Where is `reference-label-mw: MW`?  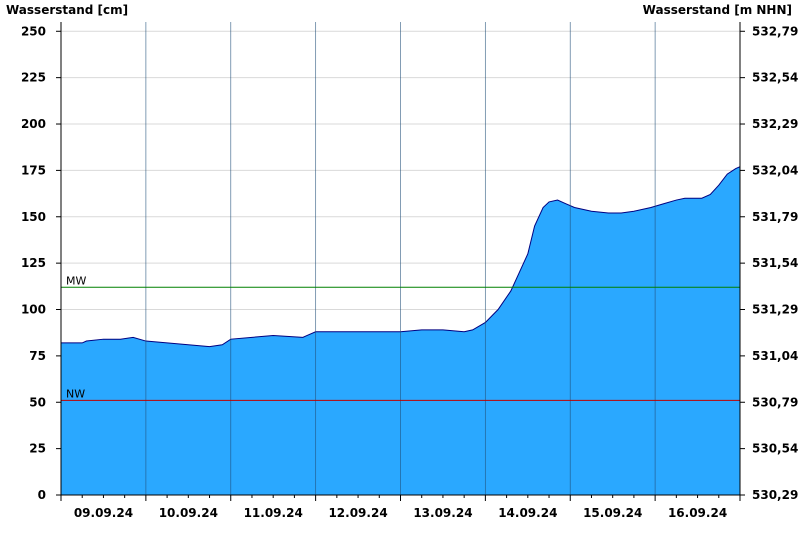
reference-label-mw: MW is located at coordinates (76, 280).